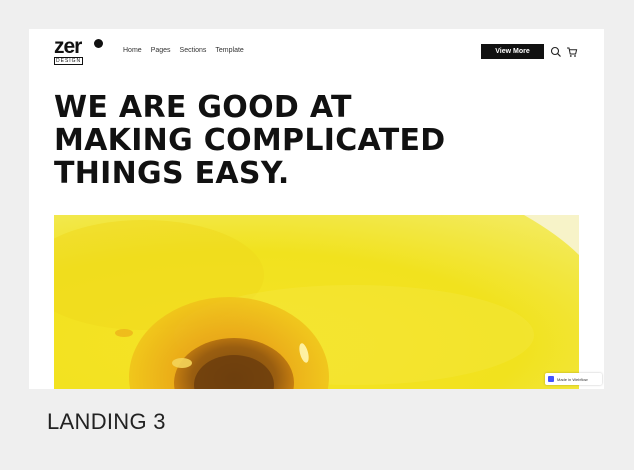  Describe the element at coordinates (172, 173) in the screenshot. I see `hero-line-3: THINGS EASY.` at that location.